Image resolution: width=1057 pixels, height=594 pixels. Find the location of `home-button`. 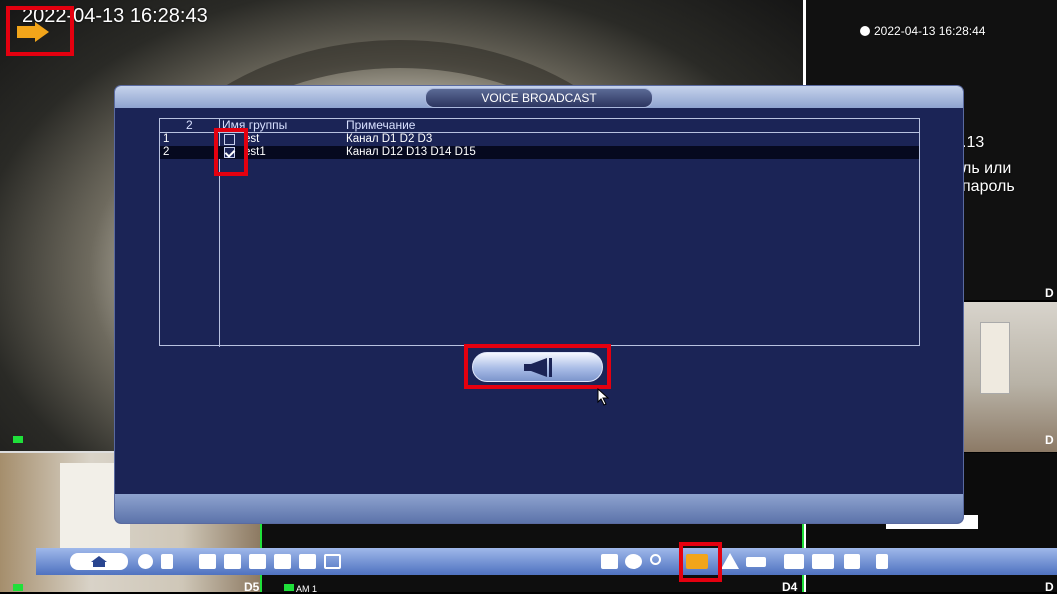

home-button is located at coordinates (99, 561).